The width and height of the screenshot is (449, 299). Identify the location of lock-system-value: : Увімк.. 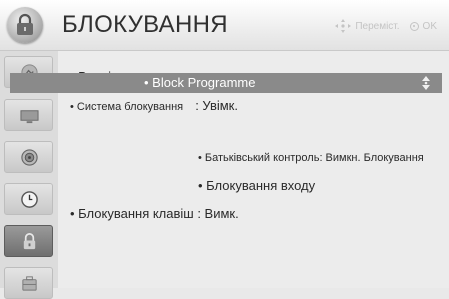
(216, 105).